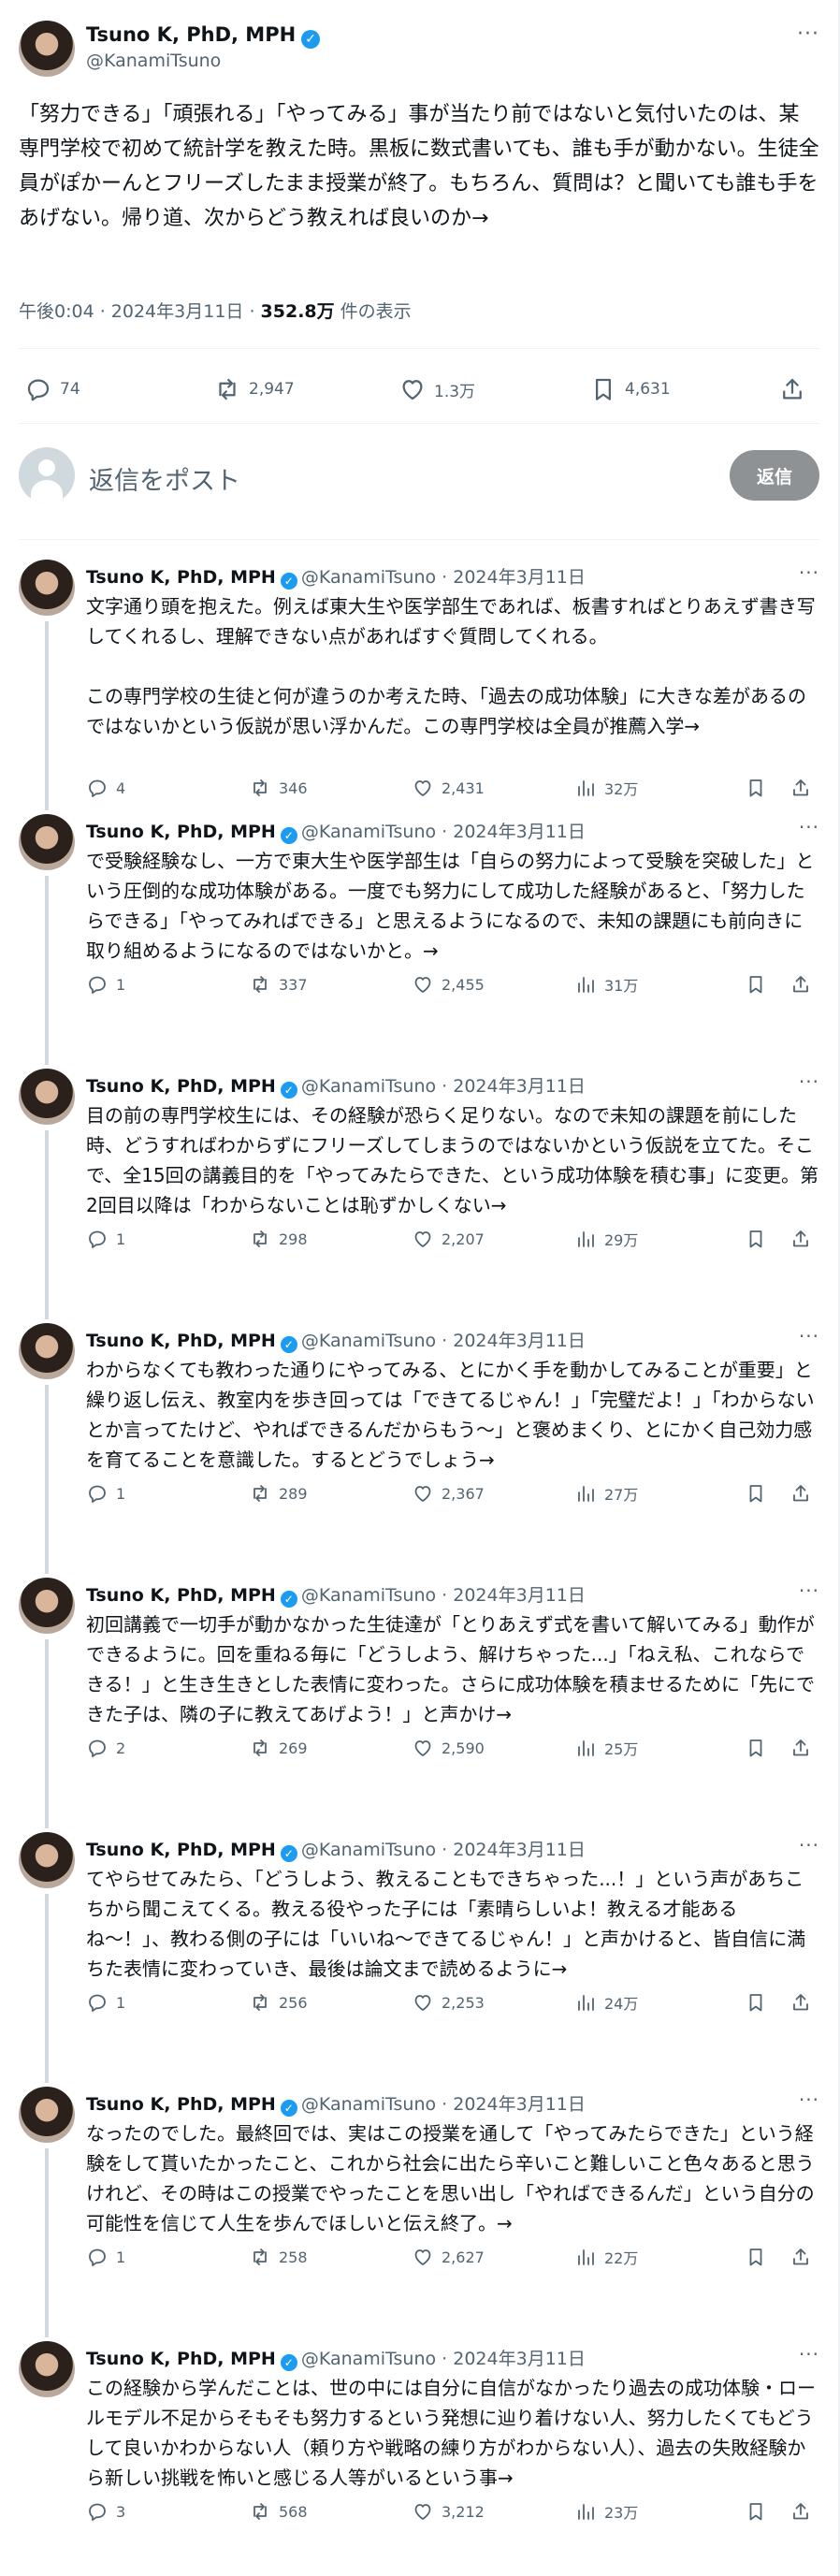  What do you see at coordinates (436, 389) in the screenshot?
I see `like-button: 1.3万` at bounding box center [436, 389].